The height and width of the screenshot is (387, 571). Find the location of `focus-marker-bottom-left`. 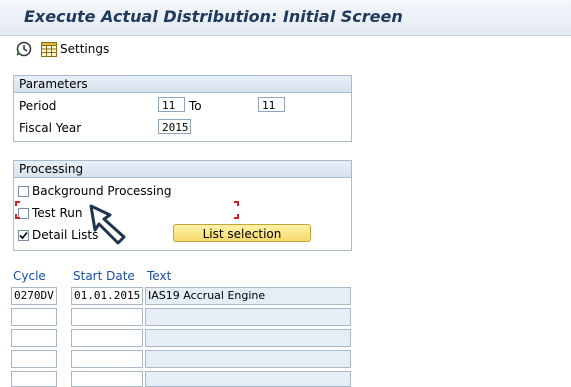

focus-marker-bottom-left is located at coordinates (17, 216).